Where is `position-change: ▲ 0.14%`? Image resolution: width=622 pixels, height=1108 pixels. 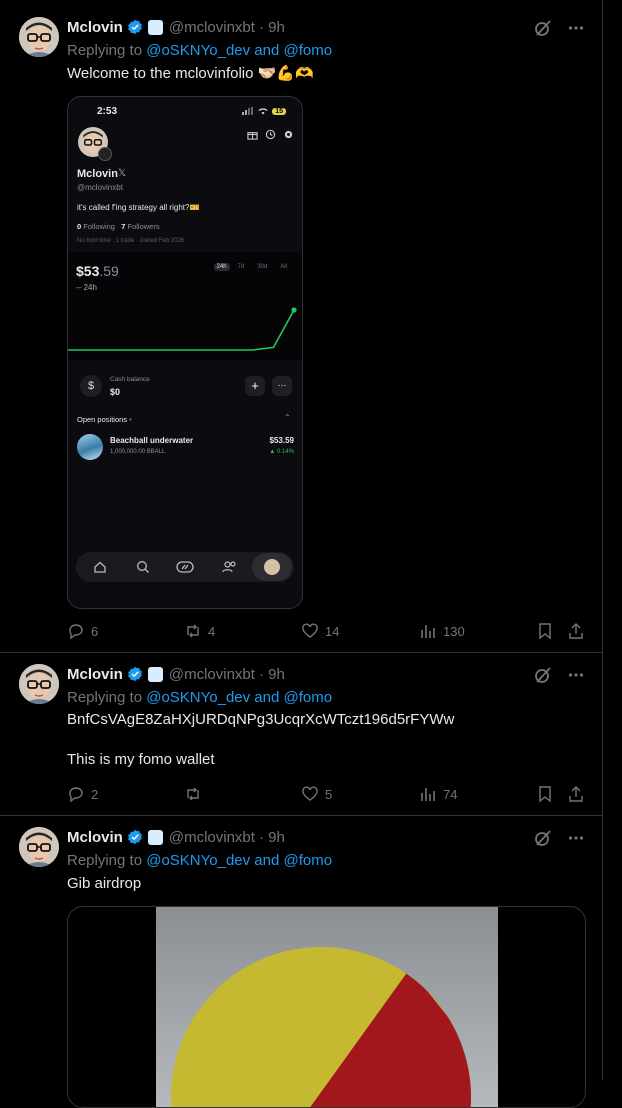
position-change: ▲ 0.14% is located at coordinates (281, 452).